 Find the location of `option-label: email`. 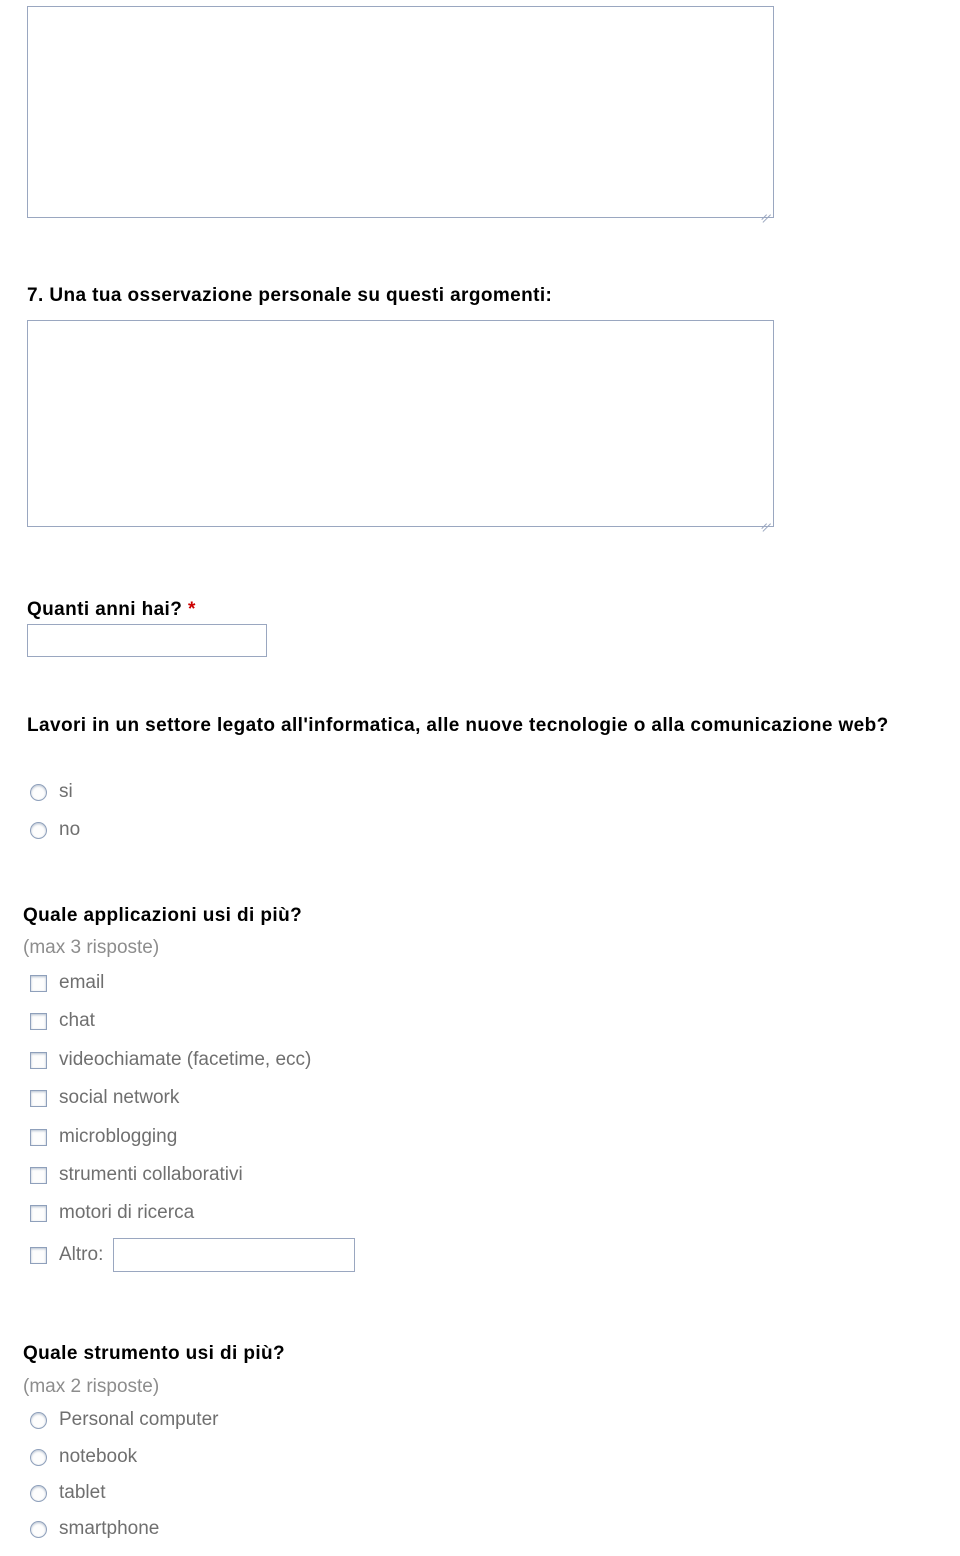

option-label: email is located at coordinates (82, 982).